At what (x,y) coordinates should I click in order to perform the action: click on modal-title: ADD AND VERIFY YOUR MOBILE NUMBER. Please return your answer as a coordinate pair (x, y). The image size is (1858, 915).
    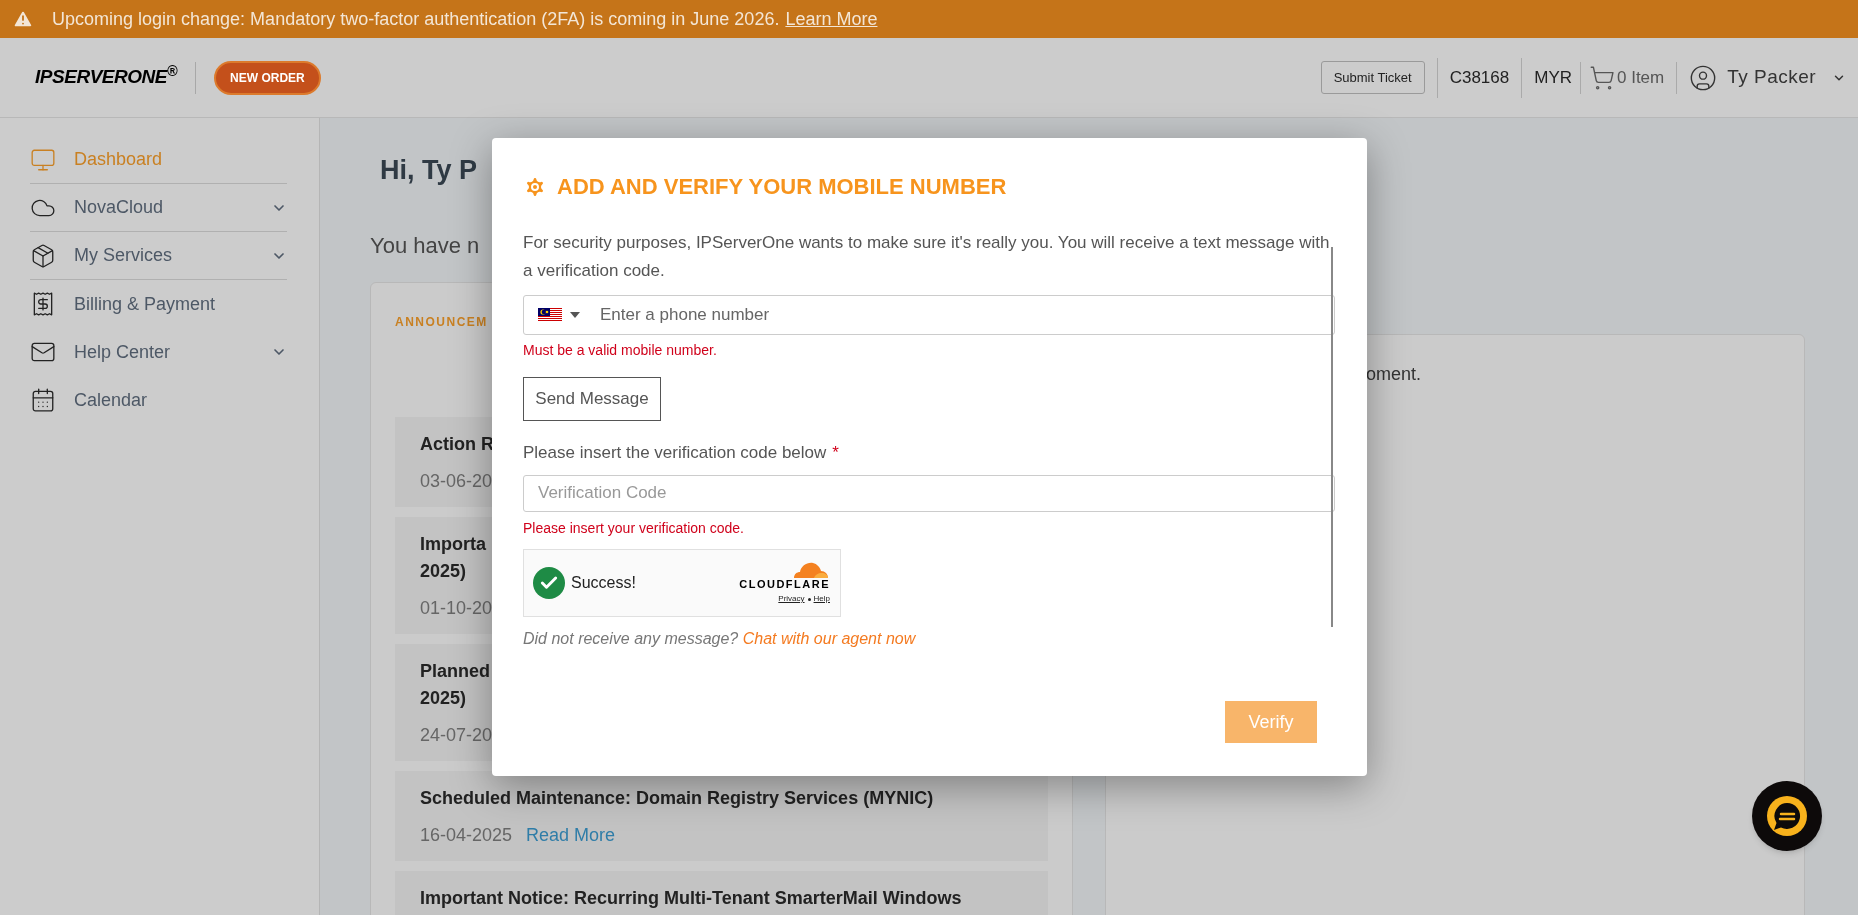
    Looking at the image, I should click on (782, 187).